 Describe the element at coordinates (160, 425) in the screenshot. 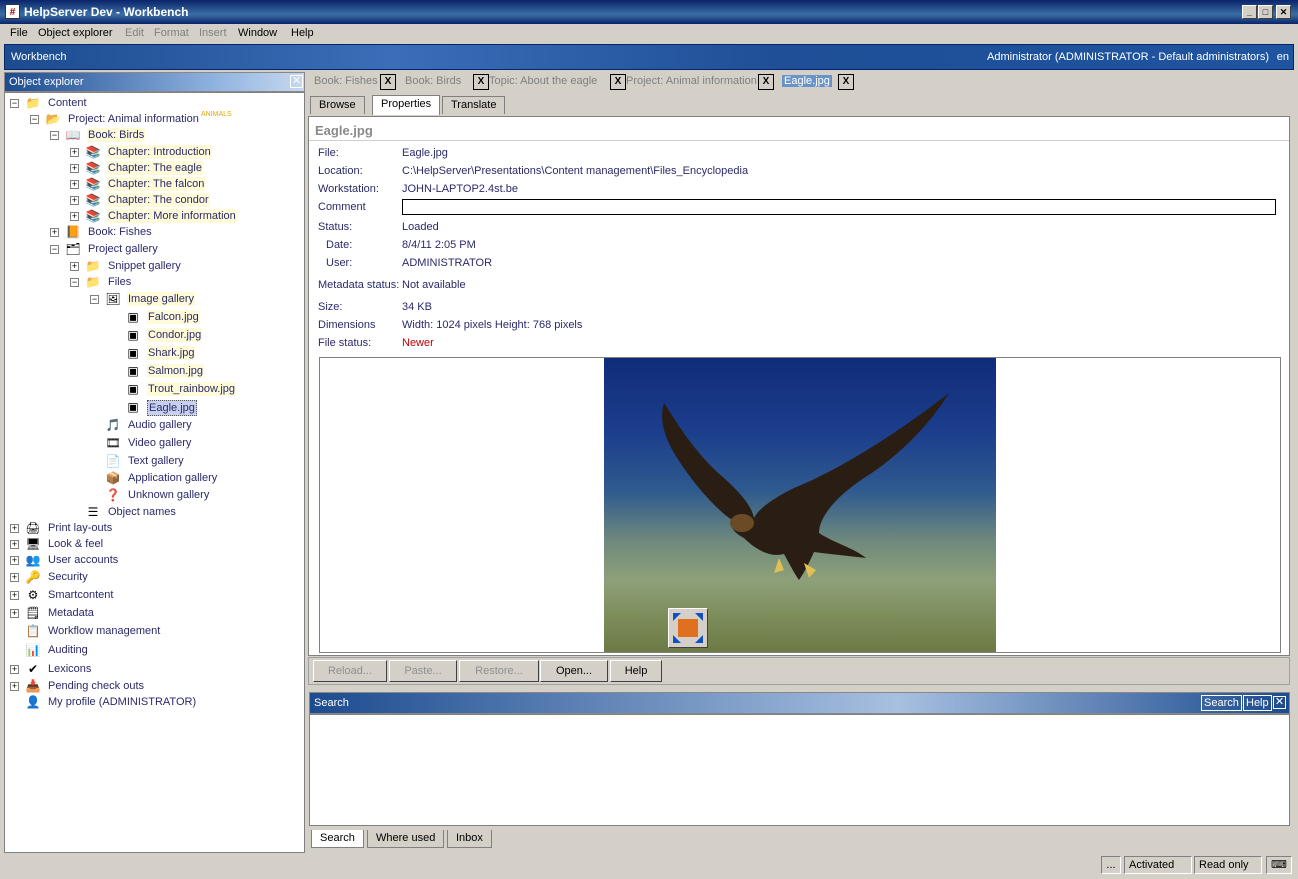

I see `tree-node-label: Audio gallery` at that location.